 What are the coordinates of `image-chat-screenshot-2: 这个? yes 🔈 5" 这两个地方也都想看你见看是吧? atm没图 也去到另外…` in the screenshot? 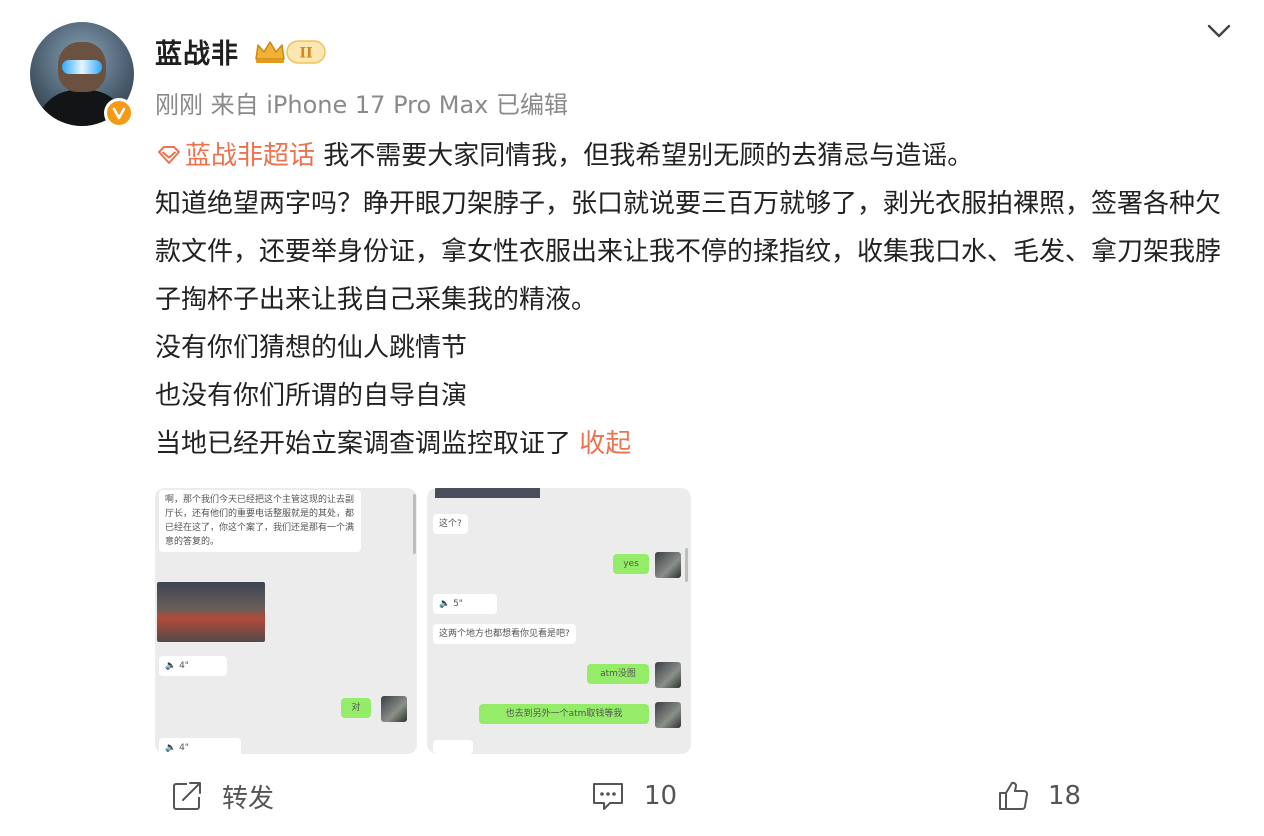 It's located at (559, 621).